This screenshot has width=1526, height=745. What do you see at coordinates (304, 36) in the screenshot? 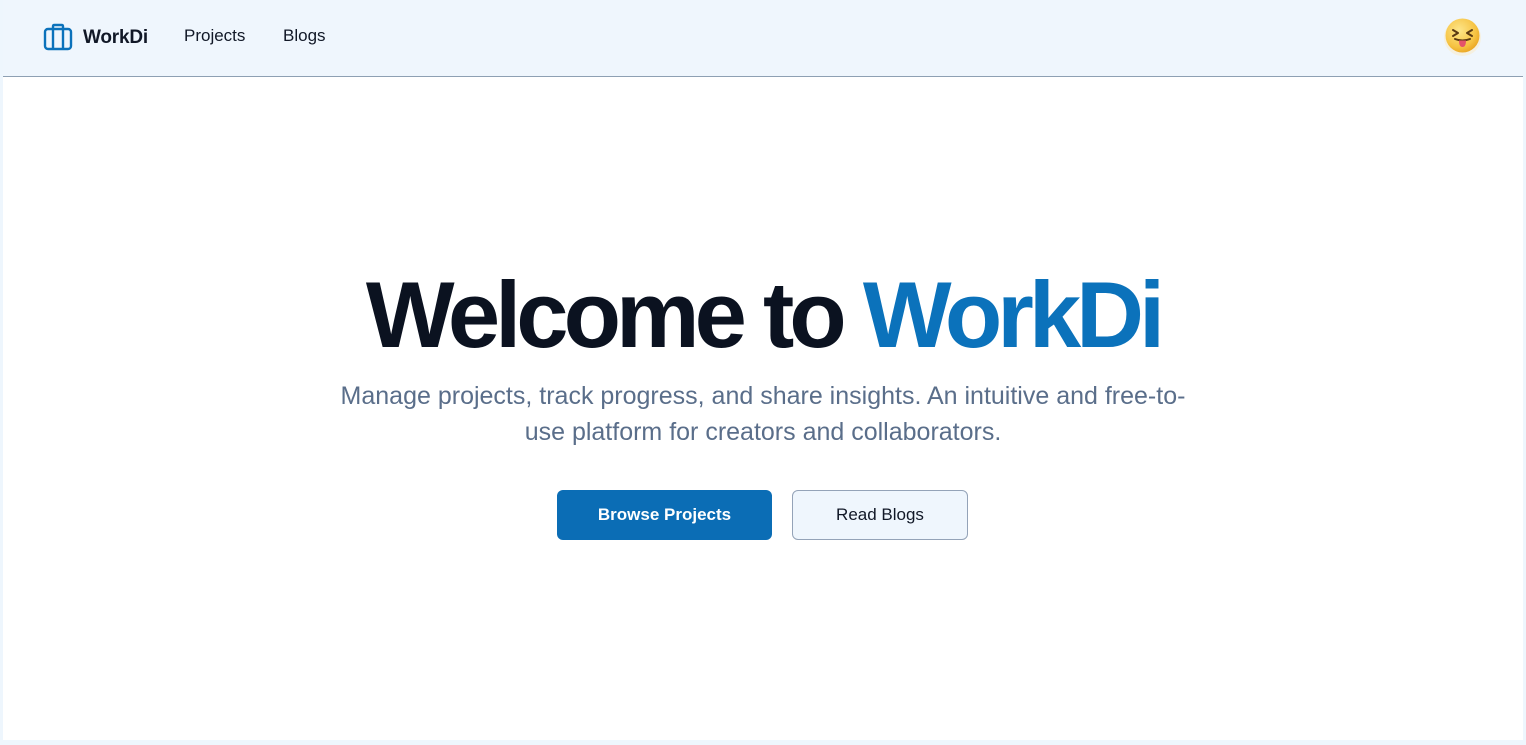
I see `nav-link-blogs: Blogs` at bounding box center [304, 36].